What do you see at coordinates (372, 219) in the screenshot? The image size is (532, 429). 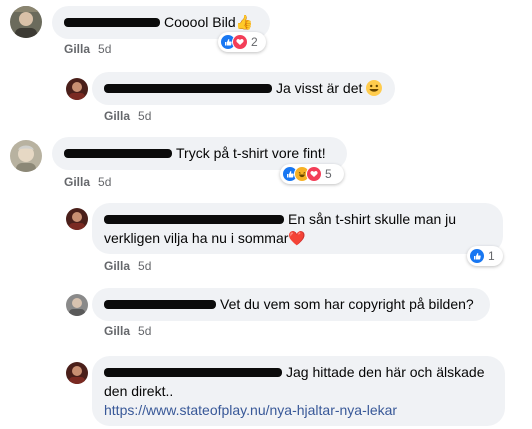 I see `comment-text-line: En sån t-shirt skulle man ju` at bounding box center [372, 219].